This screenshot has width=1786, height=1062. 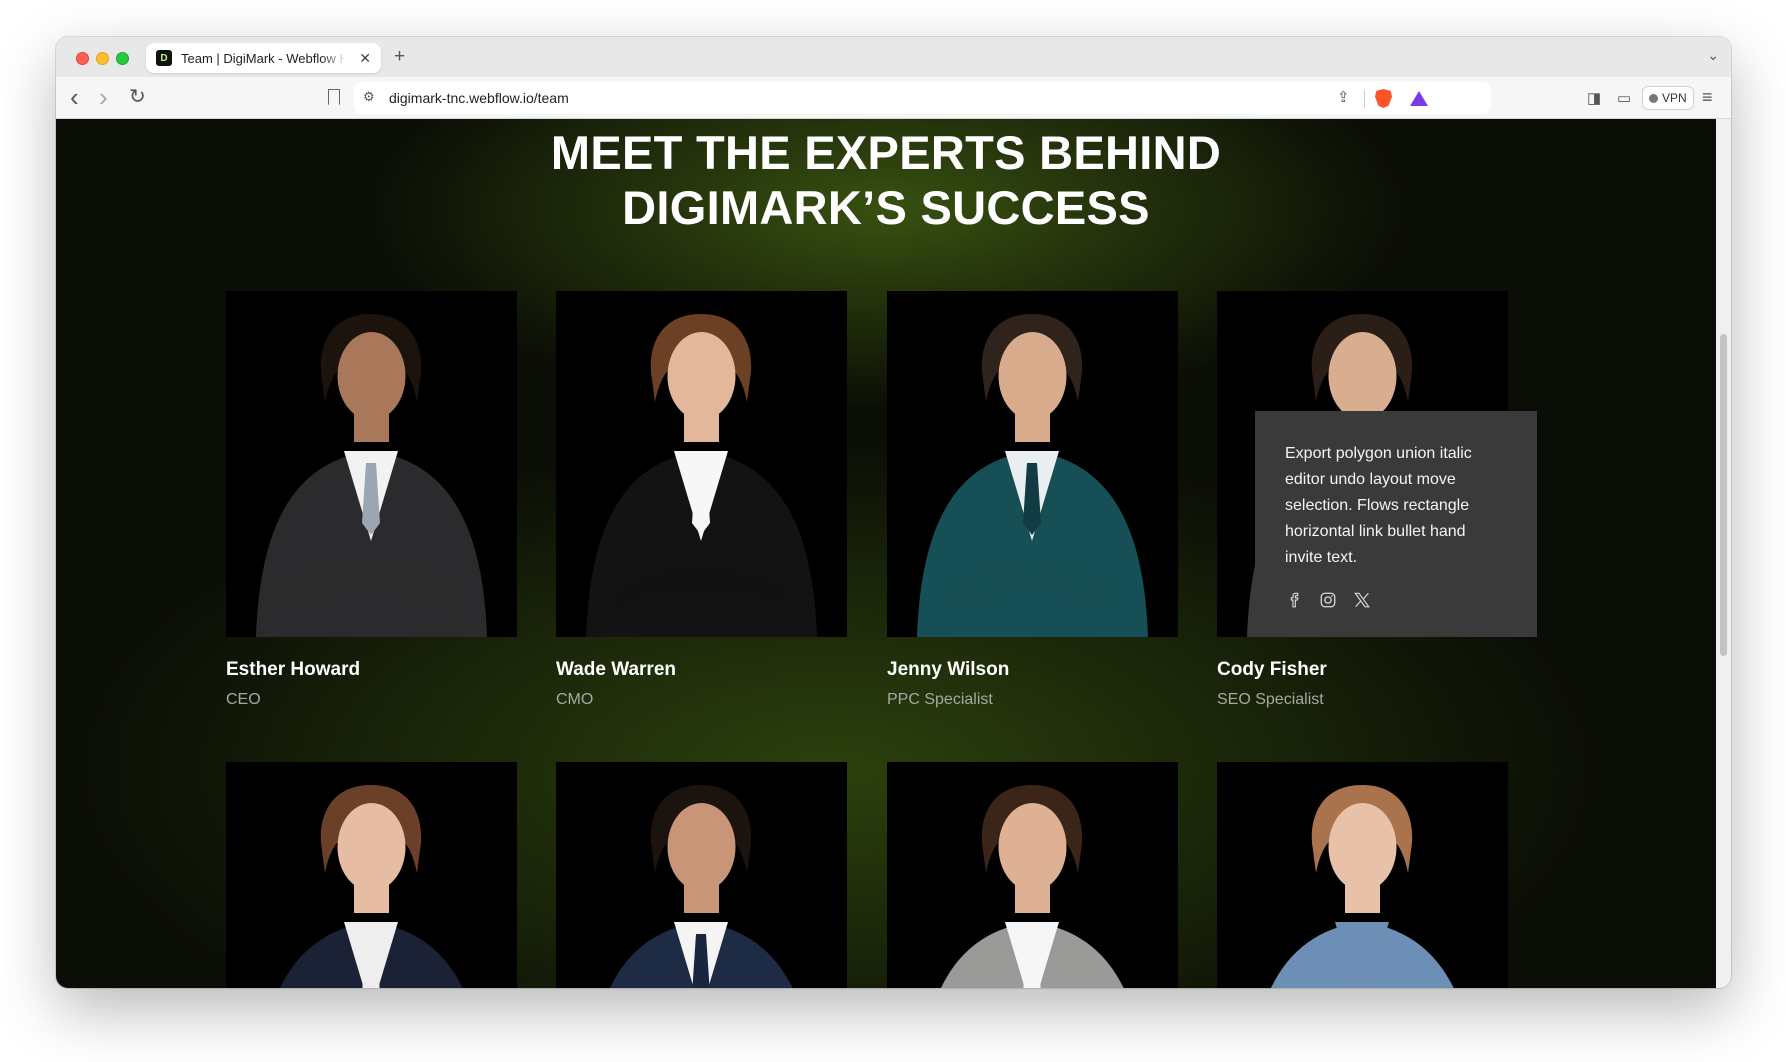 What do you see at coordinates (1364, 99) in the screenshot?
I see `url-divider` at bounding box center [1364, 99].